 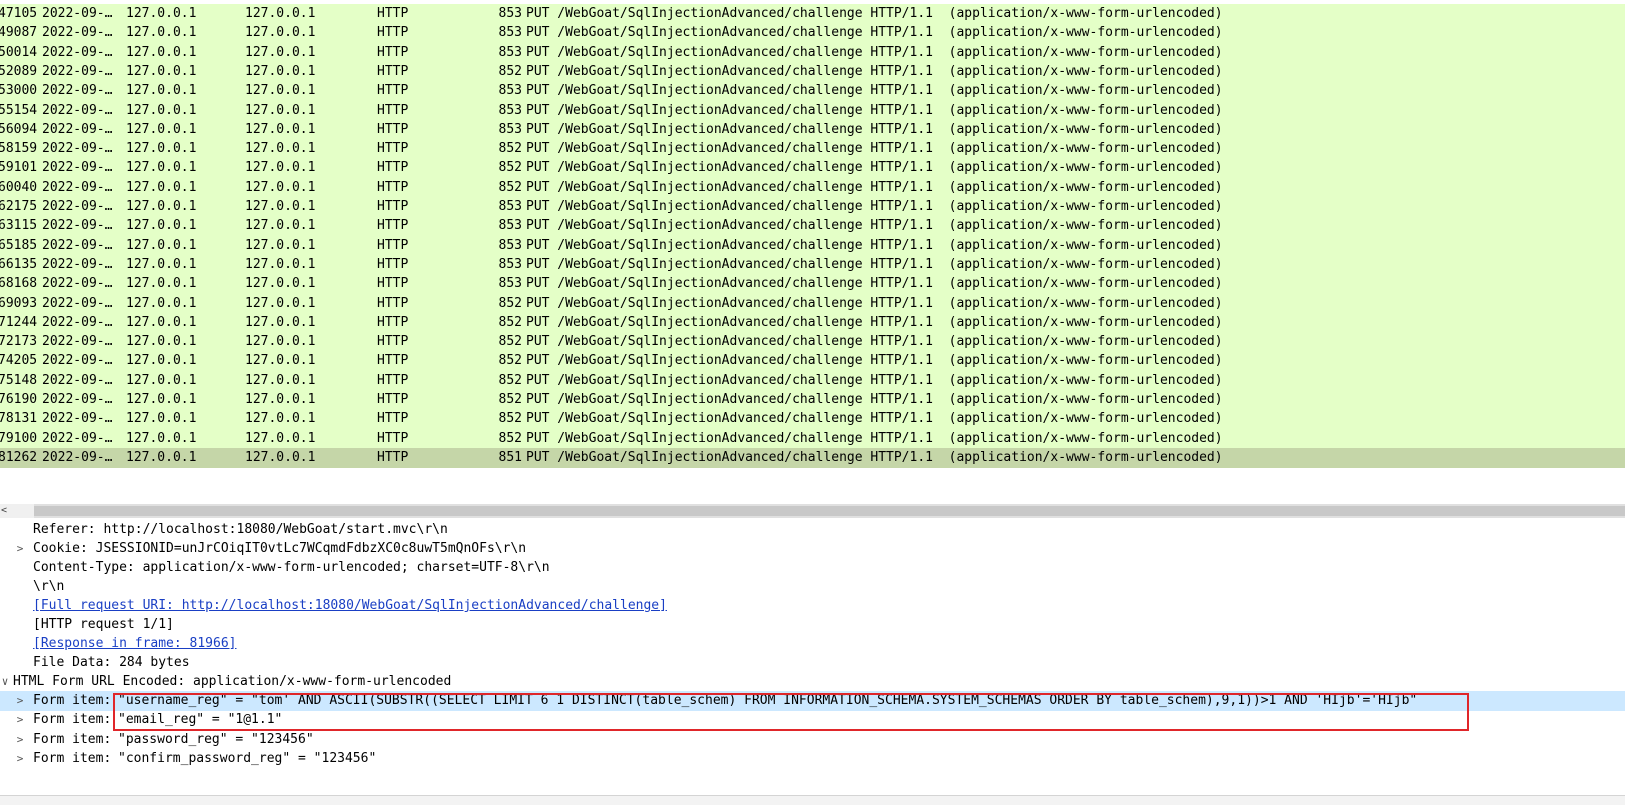 I want to click on packet-number: 72173, so click(x=19, y=341).